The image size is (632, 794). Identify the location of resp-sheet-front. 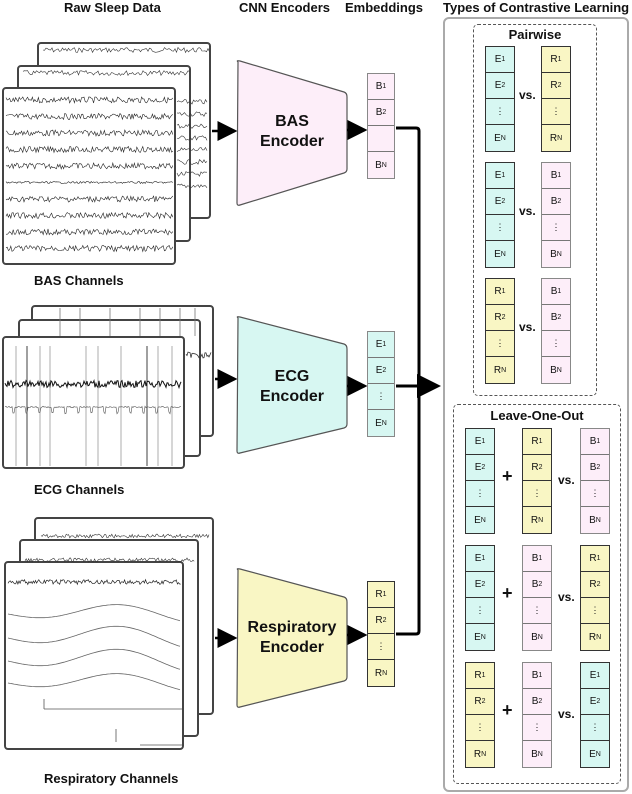
(94, 655).